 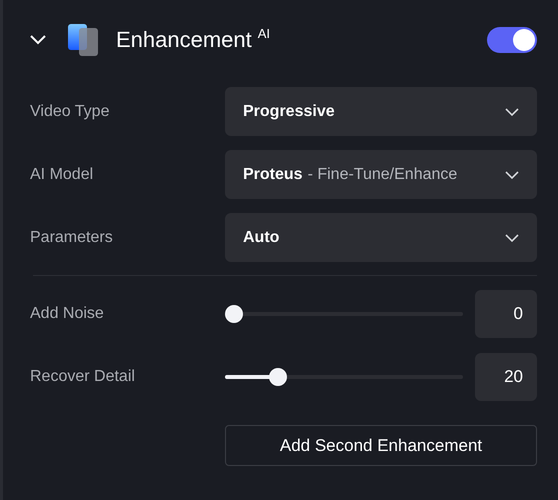 I want to click on dropdown: Auto, so click(x=381, y=237).